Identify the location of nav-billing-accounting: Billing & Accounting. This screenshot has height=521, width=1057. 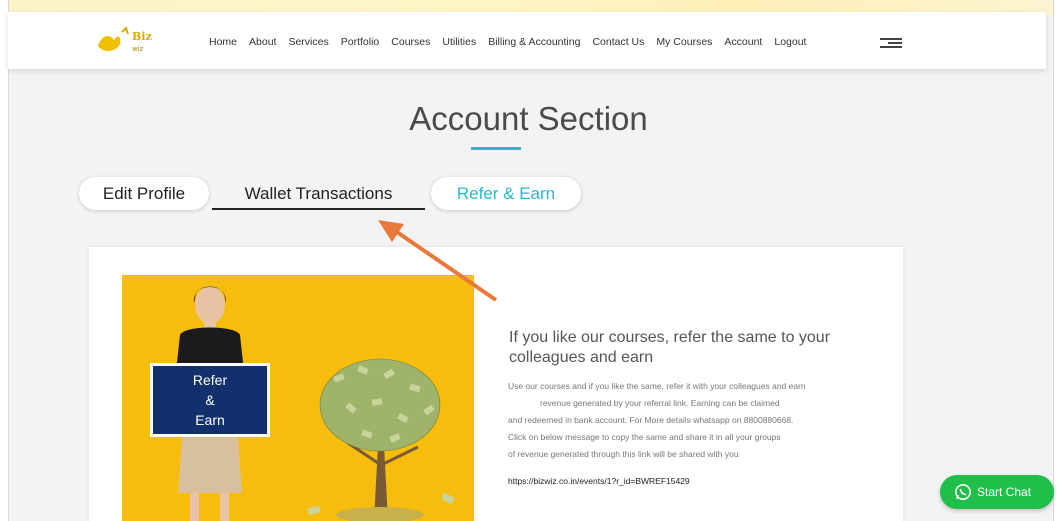
(534, 42).